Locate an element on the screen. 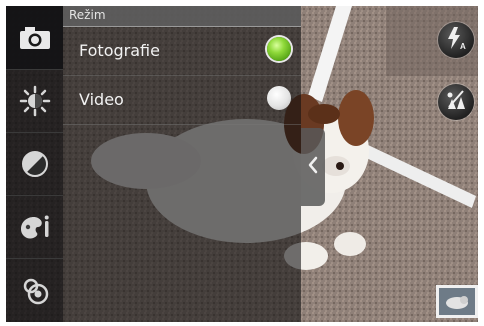 Image resolution: width=484 pixels, height=326 pixels. mode-option-label: Fotografie is located at coordinates (119, 50).